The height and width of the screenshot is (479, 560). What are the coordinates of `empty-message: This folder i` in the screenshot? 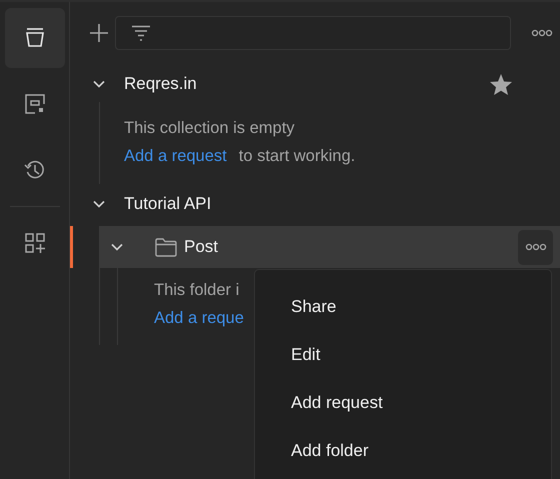 It's located at (197, 290).